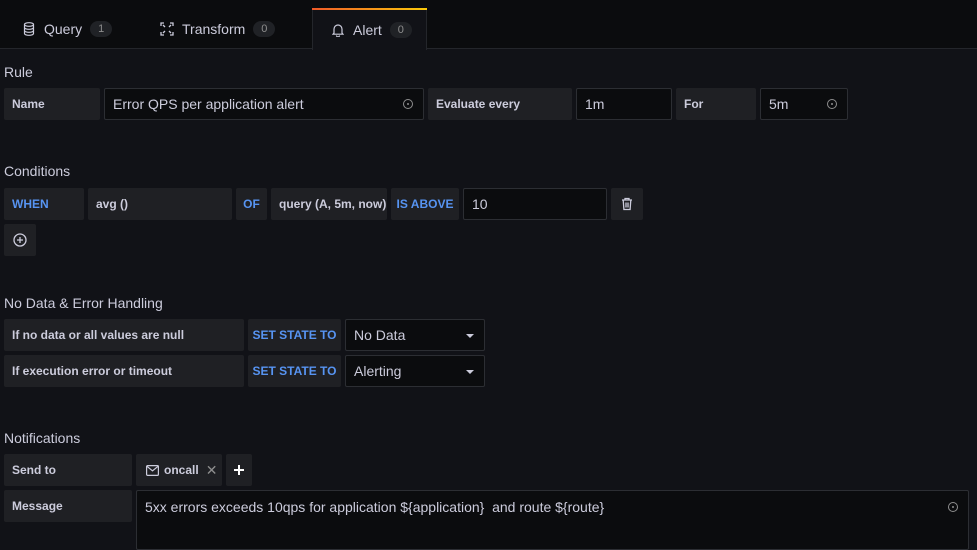 The width and height of the screenshot is (977, 550). Describe the element at coordinates (480, 204) in the screenshot. I see `threshold-value: 10` at that location.